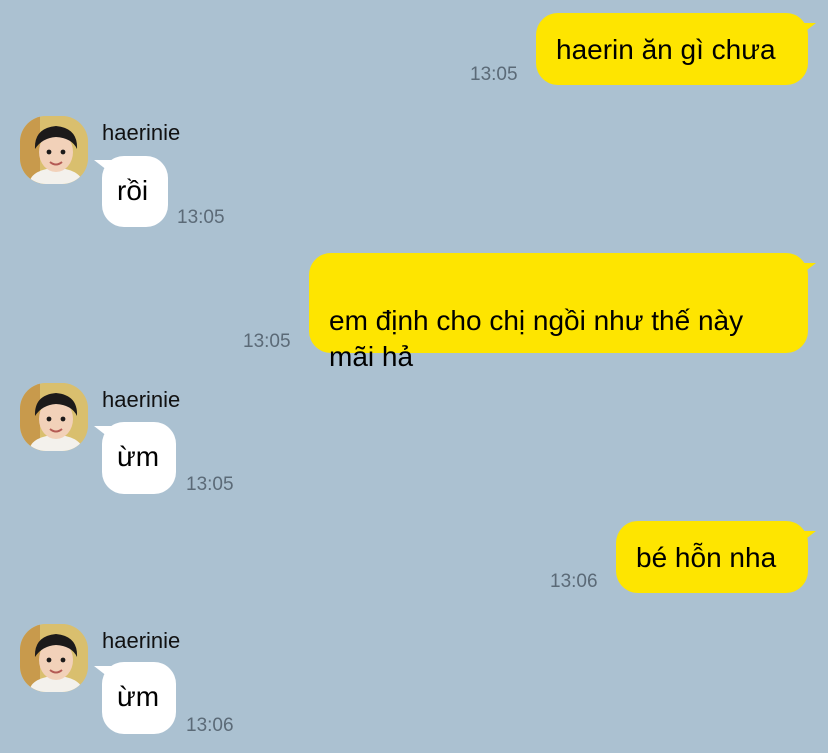 Image resolution: width=828 pixels, height=753 pixels. Describe the element at coordinates (536, 338) in the screenshot. I see `message-text: em định cho chị ngồi như thế này mãi hả` at that location.